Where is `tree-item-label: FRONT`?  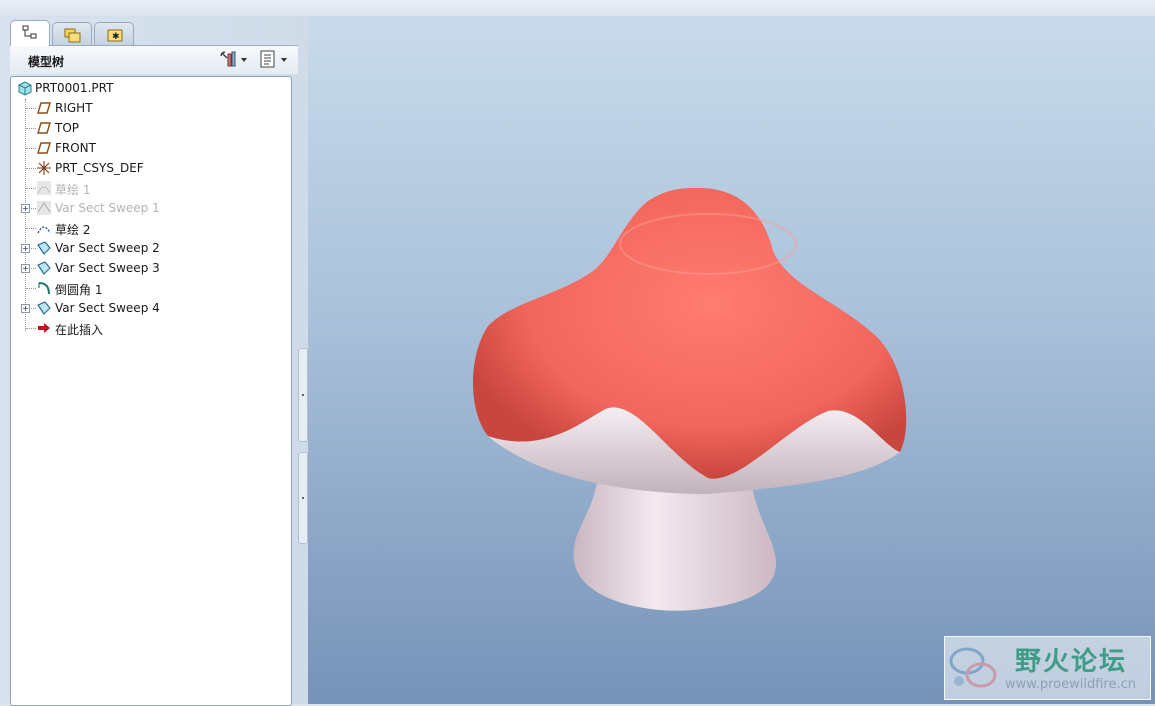 tree-item-label: FRONT is located at coordinates (75, 148).